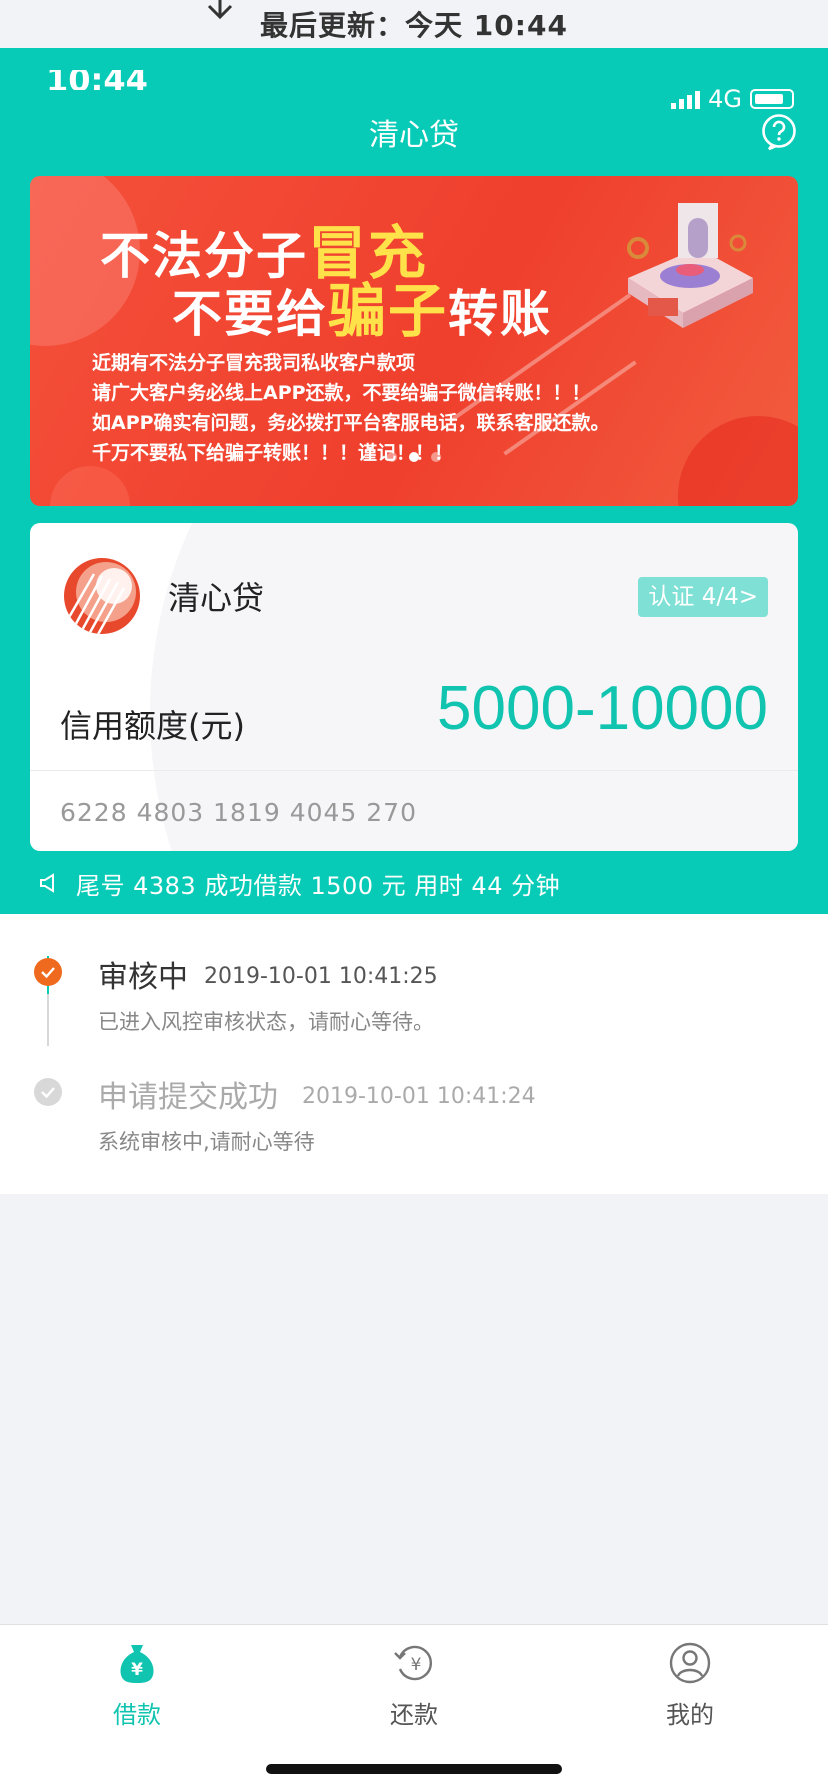 The width and height of the screenshot is (828, 1792). What do you see at coordinates (266, 1022) in the screenshot?
I see `step-description: 已进入风控审核状态，请耐心等待。` at bounding box center [266, 1022].